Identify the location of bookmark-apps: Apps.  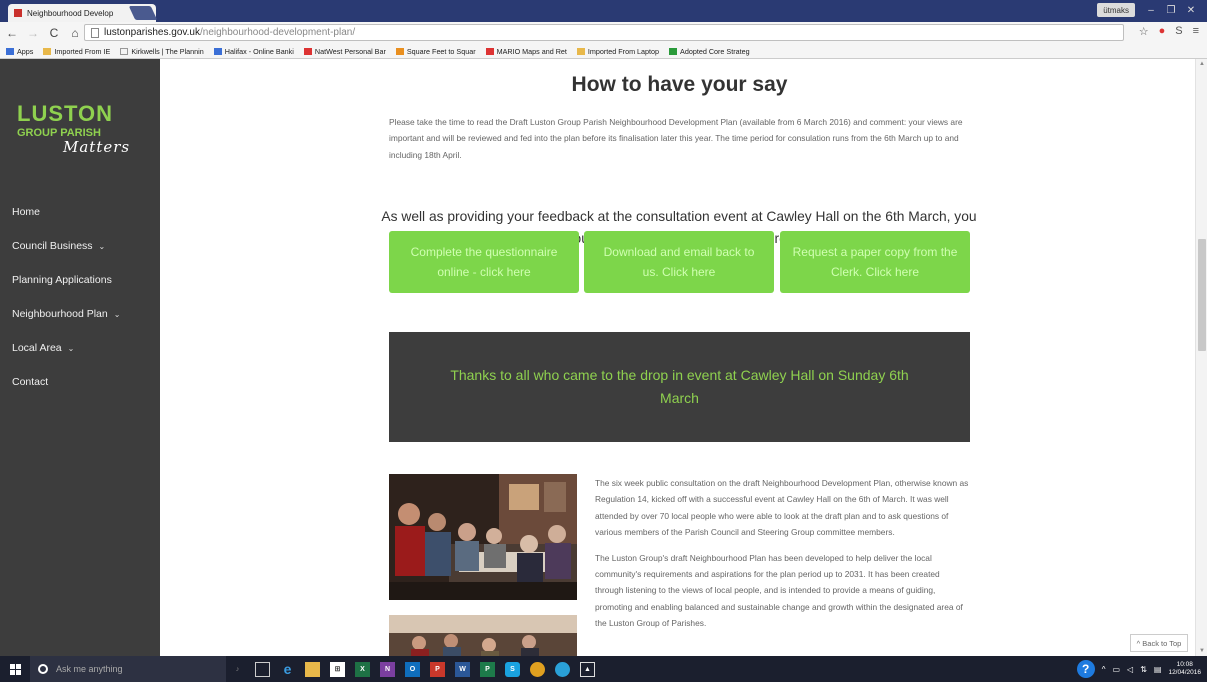
(19, 51).